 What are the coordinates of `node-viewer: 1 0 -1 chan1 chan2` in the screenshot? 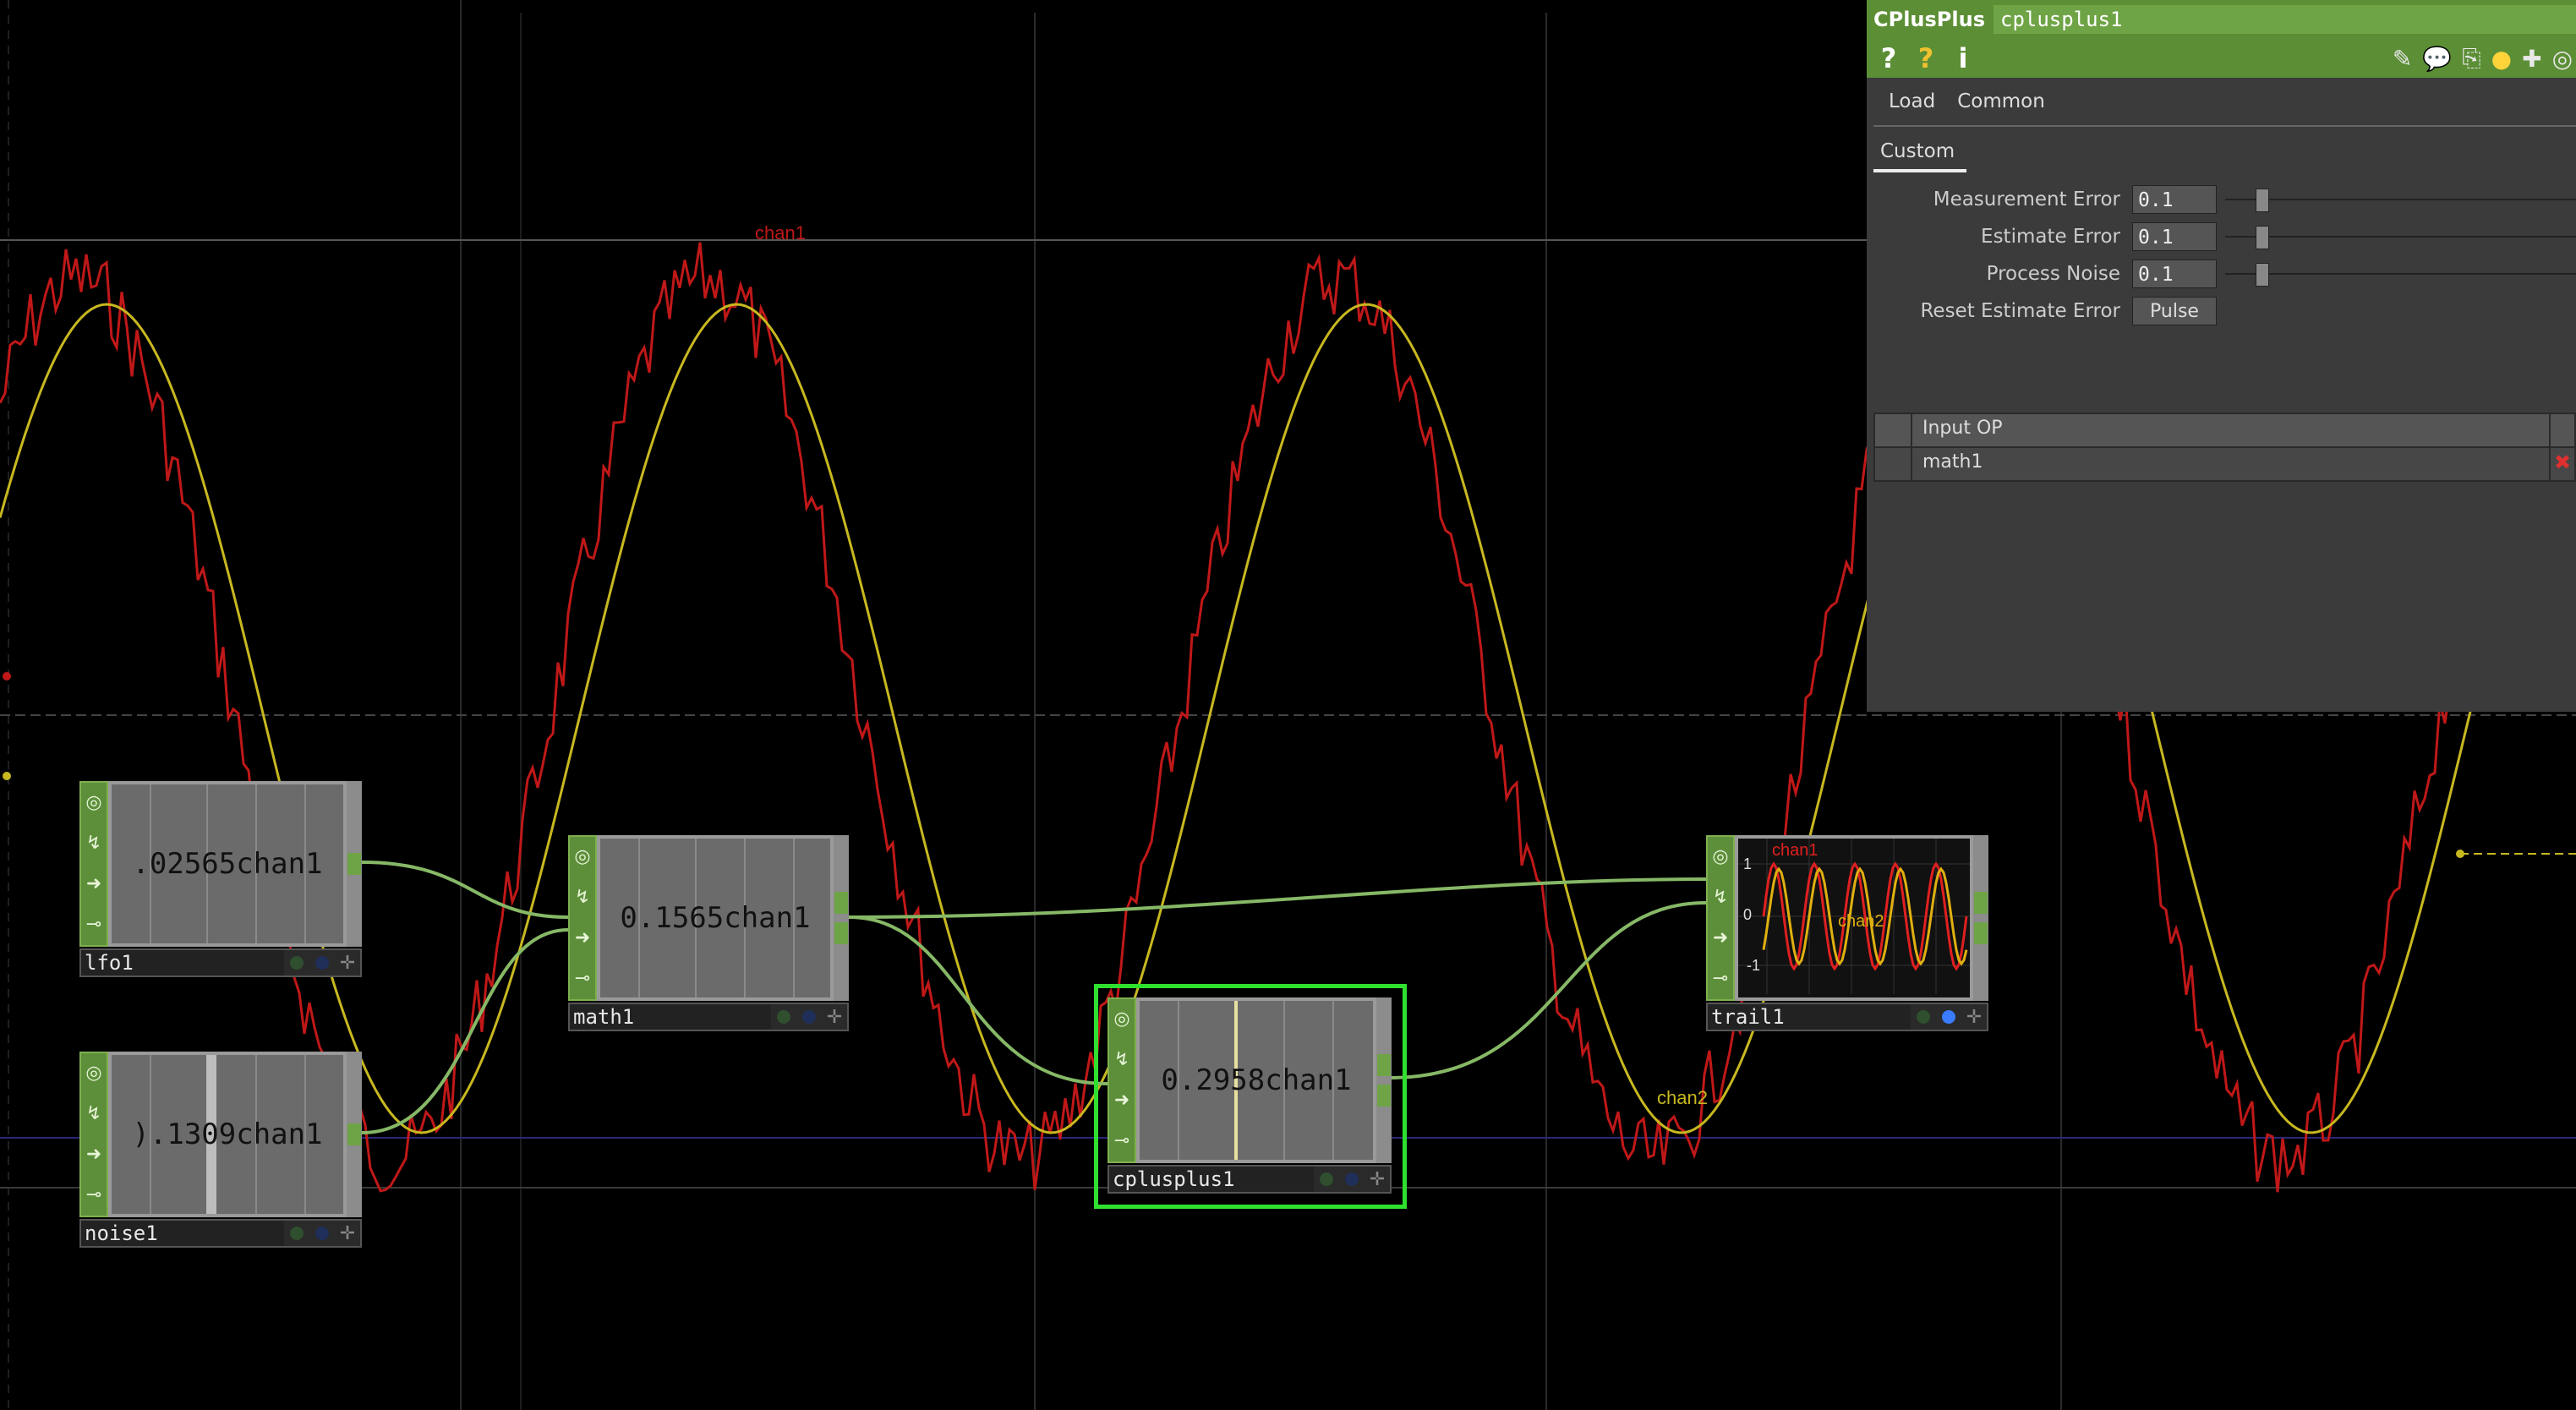 It's located at (1854, 918).